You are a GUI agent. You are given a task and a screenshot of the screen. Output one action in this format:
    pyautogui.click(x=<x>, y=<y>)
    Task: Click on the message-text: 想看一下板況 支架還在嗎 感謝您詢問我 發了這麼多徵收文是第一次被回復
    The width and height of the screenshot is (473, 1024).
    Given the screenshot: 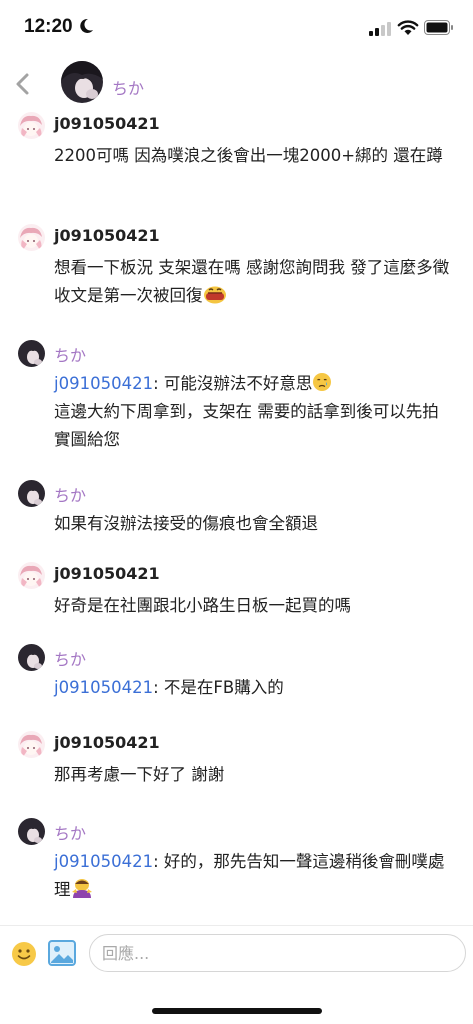 What is the action you would take?
    pyautogui.click(x=254, y=282)
    